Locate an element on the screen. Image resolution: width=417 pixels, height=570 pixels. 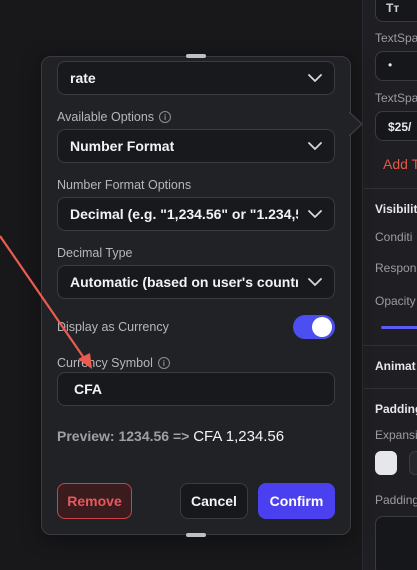
remove-button: Remove is located at coordinates (94, 501).